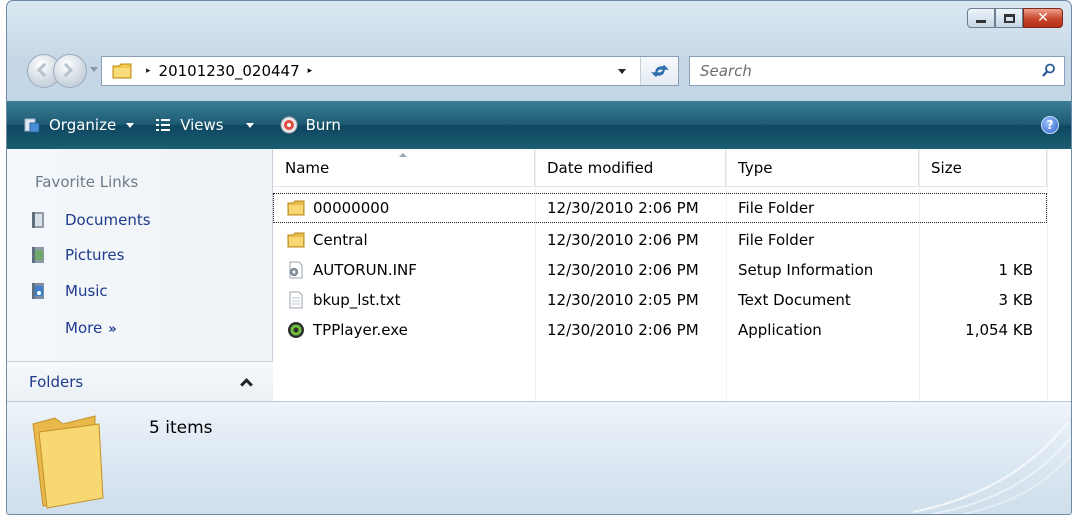 The image size is (1078, 521). What do you see at coordinates (622, 71) in the screenshot?
I see `address-dropdown-icon` at bounding box center [622, 71].